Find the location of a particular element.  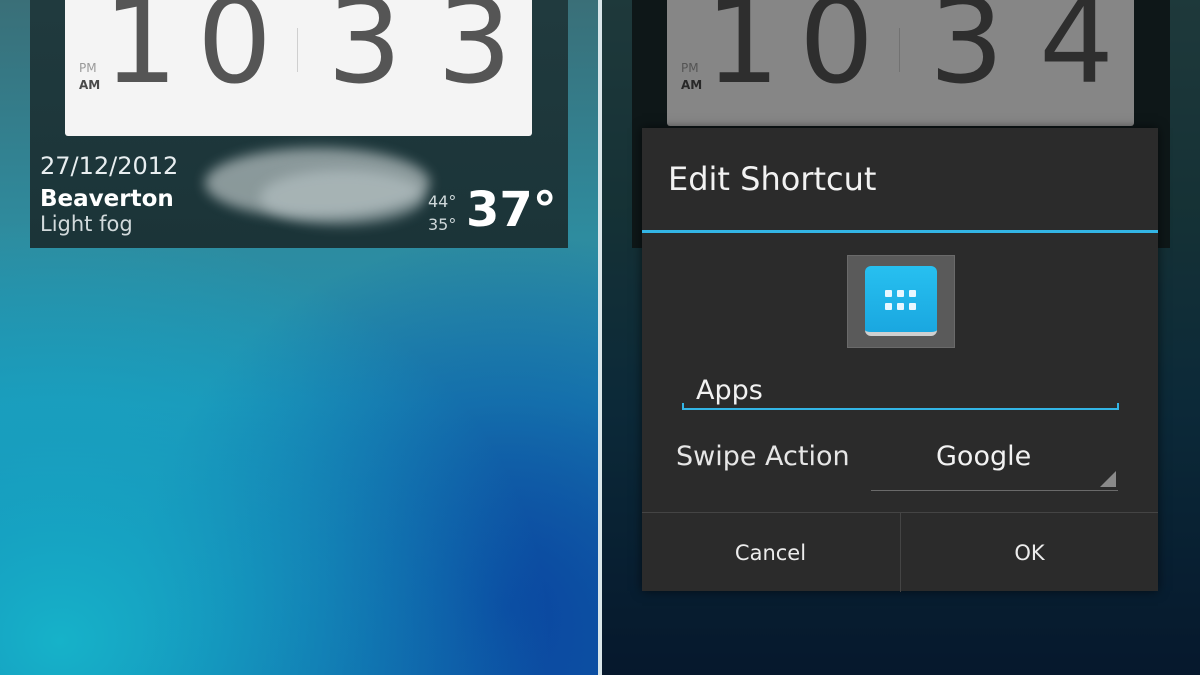

title-divider is located at coordinates (900, 231).